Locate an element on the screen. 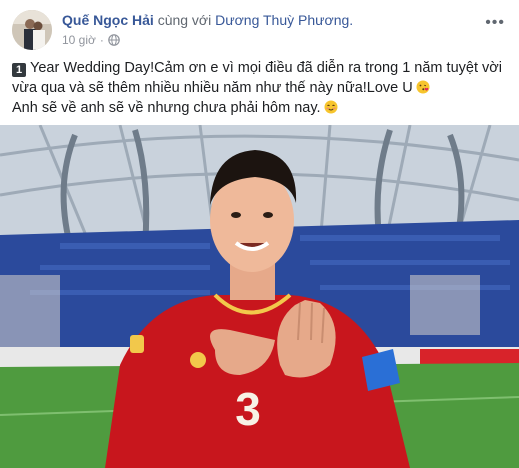  globe-icon is located at coordinates (114, 40).